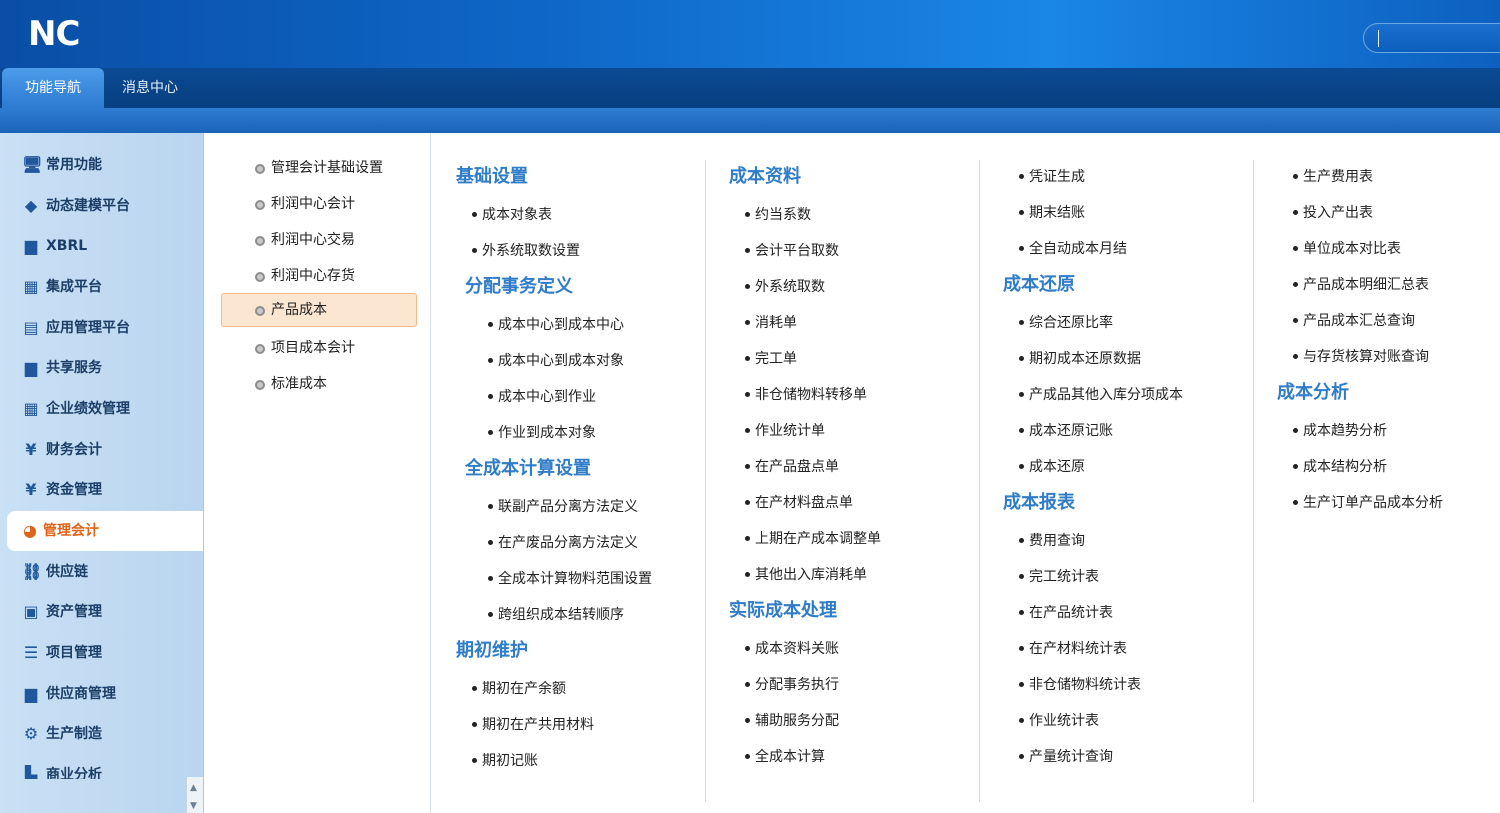  Describe the element at coordinates (526, 251) in the screenshot. I see `function-link: 外系统取数设置` at that location.